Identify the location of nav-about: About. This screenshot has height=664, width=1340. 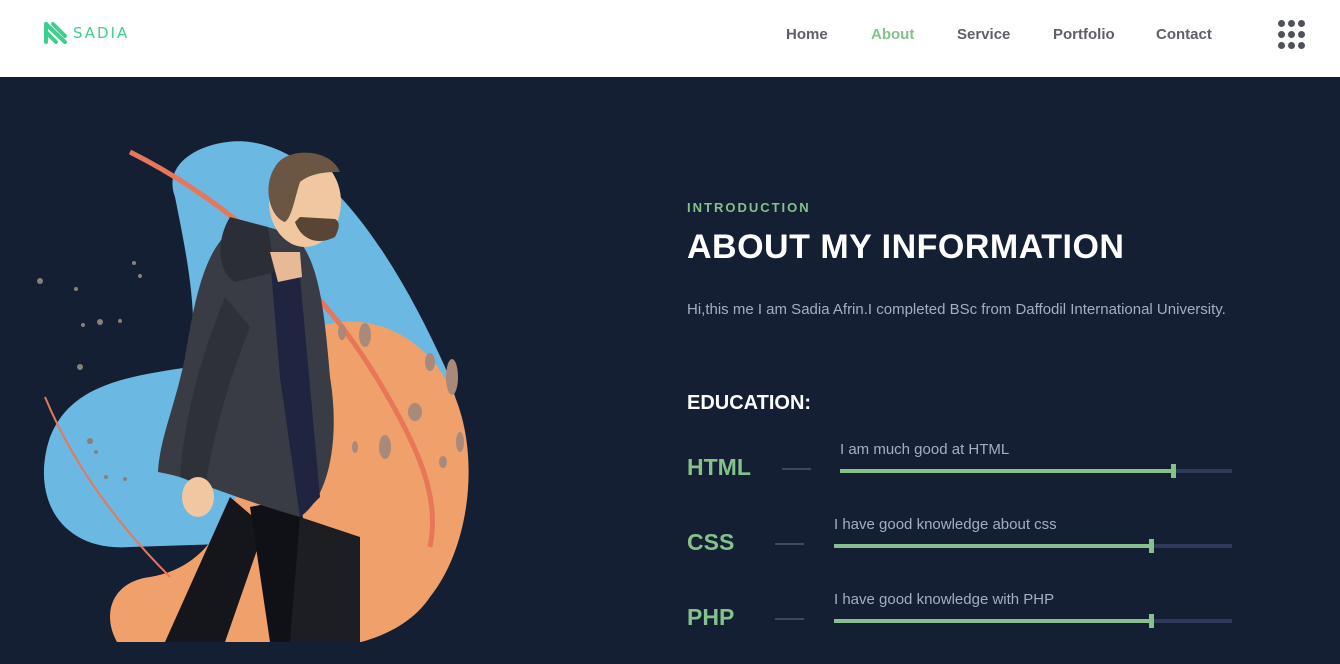
(892, 34).